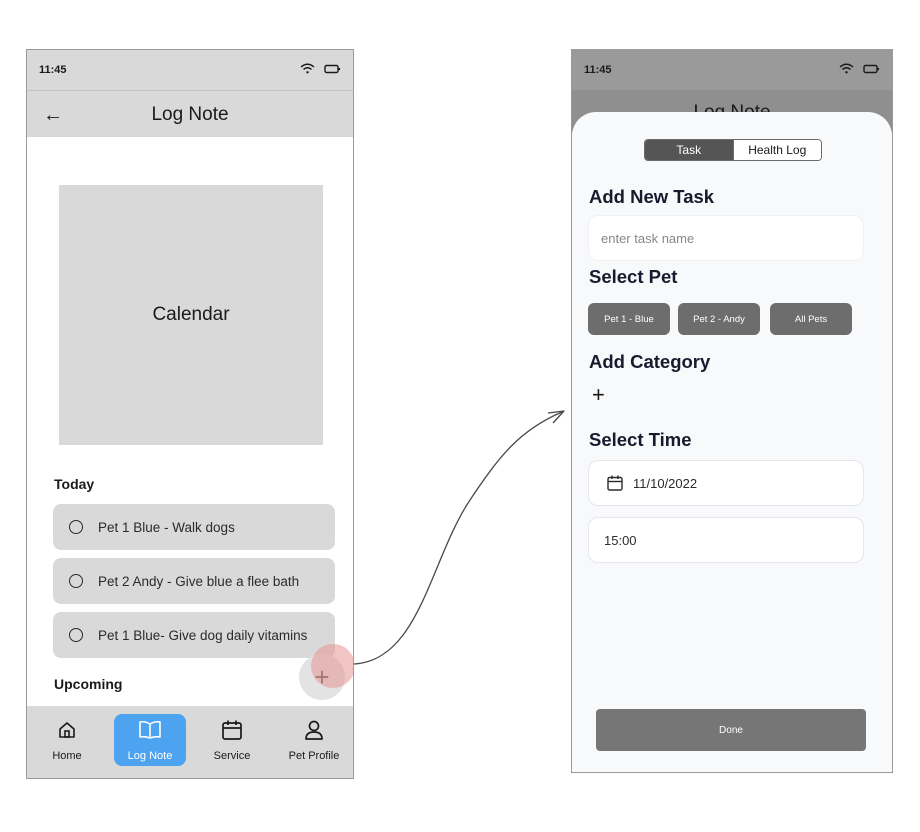  Describe the element at coordinates (811, 319) in the screenshot. I see `pet-chip-all: All Pets` at that location.